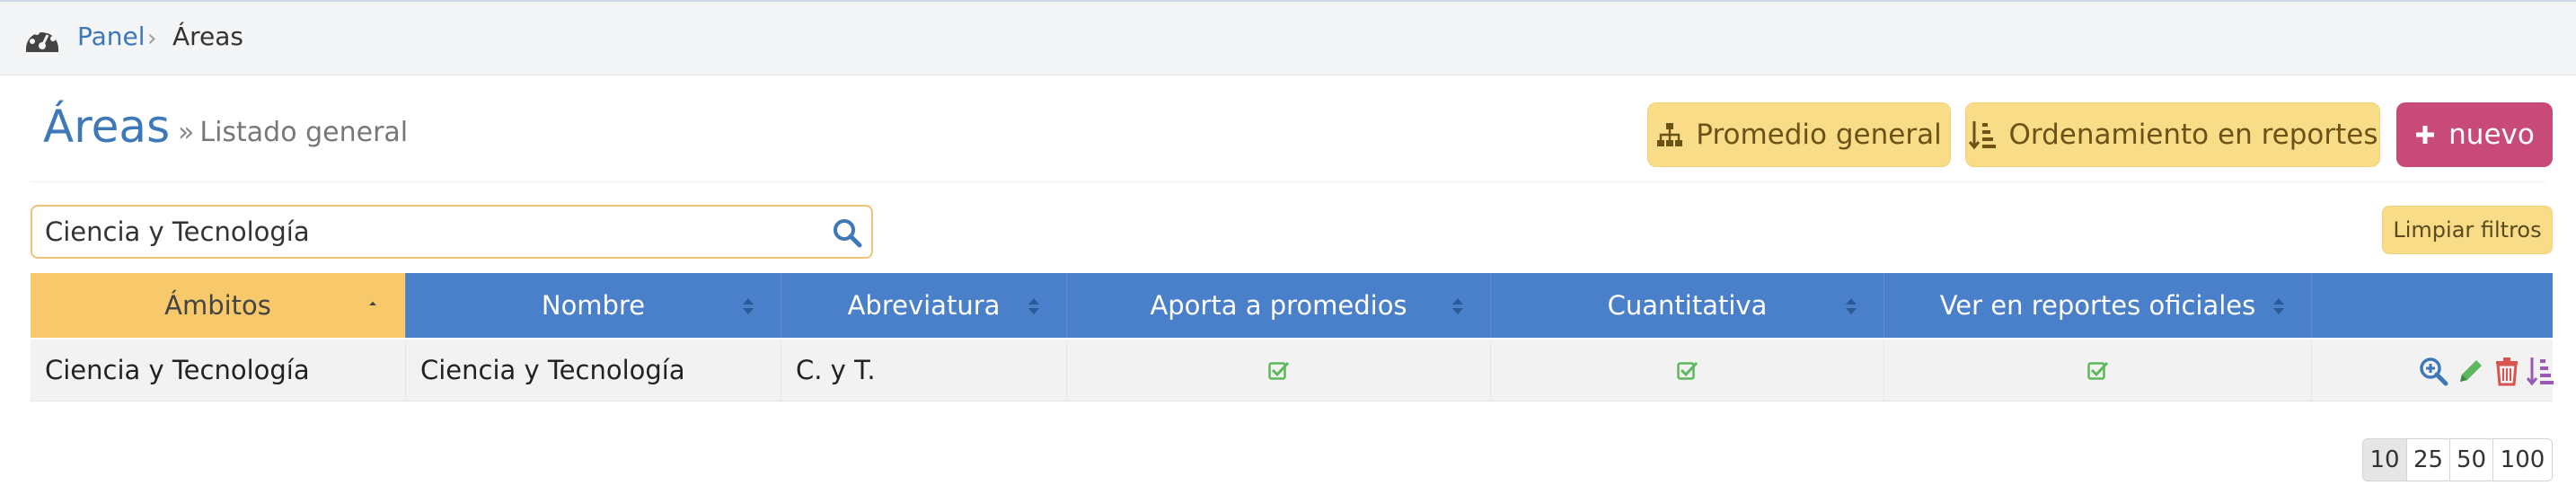  I want to click on clear-filters-button: Limpiar filtros, so click(2467, 230).